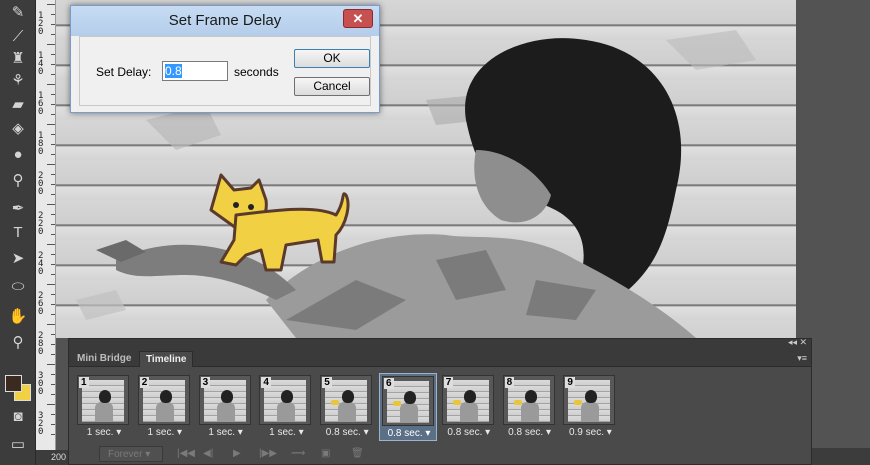 Image resolution: width=870 pixels, height=465 pixels. Describe the element at coordinates (357, 454) in the screenshot. I see `delete-icon: 🗑` at that location.